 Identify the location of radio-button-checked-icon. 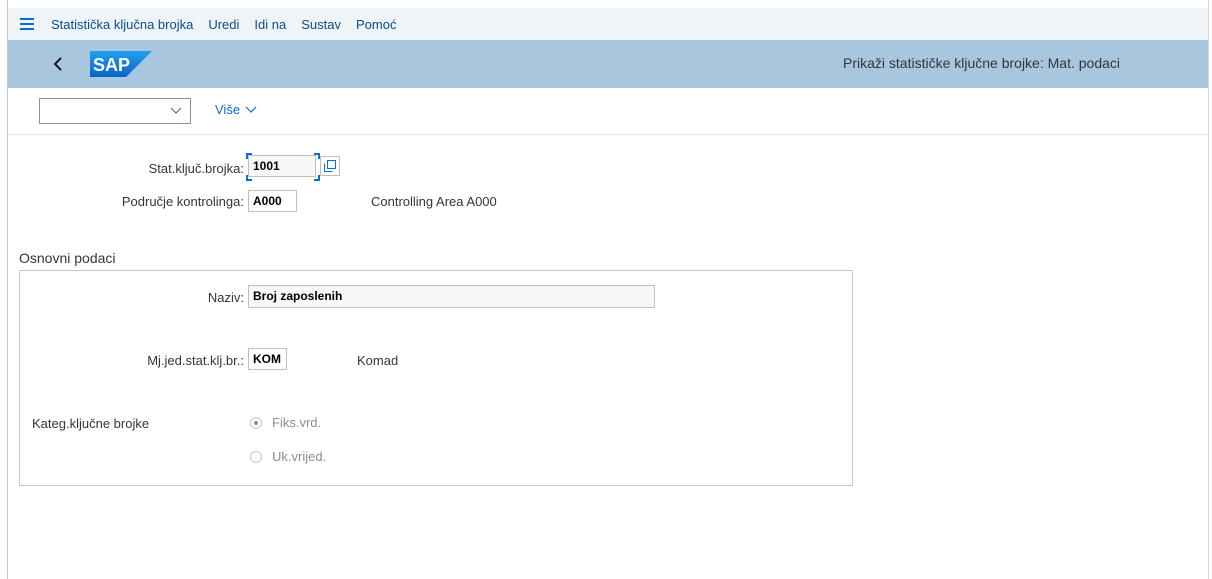
(256, 422).